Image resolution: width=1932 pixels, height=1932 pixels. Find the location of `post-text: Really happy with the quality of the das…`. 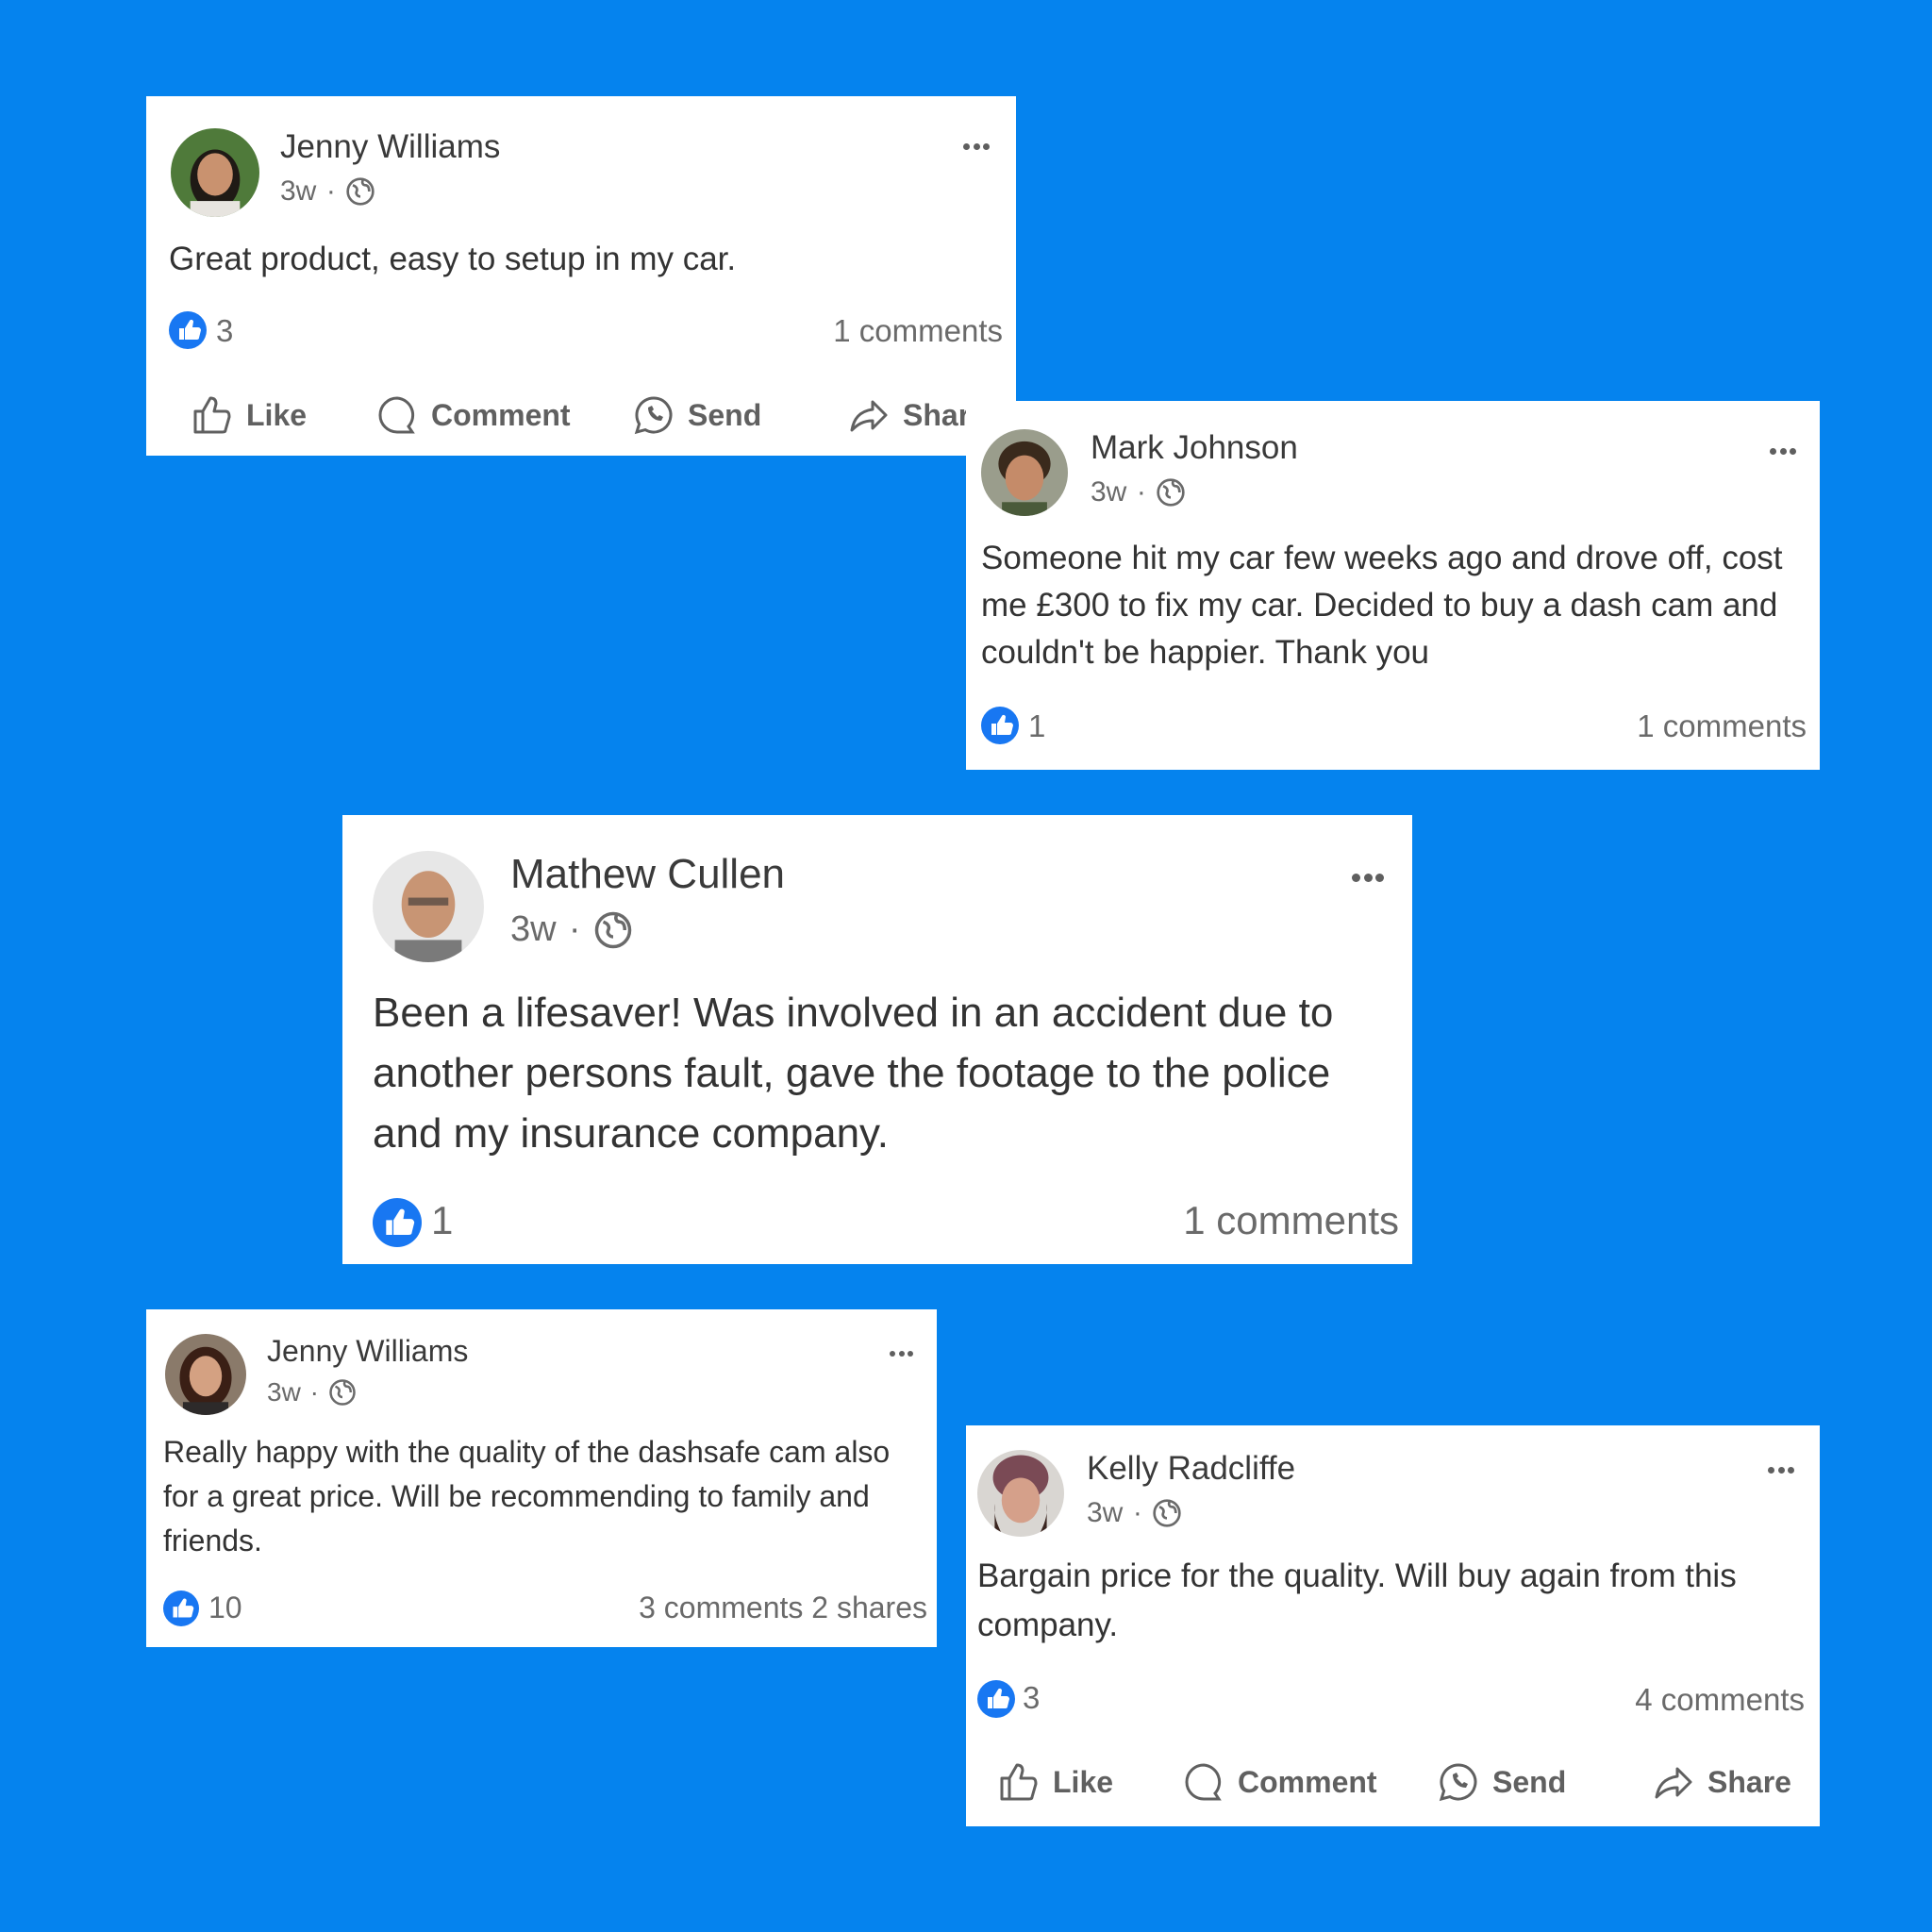

post-text: Really happy with the quality of the das… is located at coordinates (527, 1496).